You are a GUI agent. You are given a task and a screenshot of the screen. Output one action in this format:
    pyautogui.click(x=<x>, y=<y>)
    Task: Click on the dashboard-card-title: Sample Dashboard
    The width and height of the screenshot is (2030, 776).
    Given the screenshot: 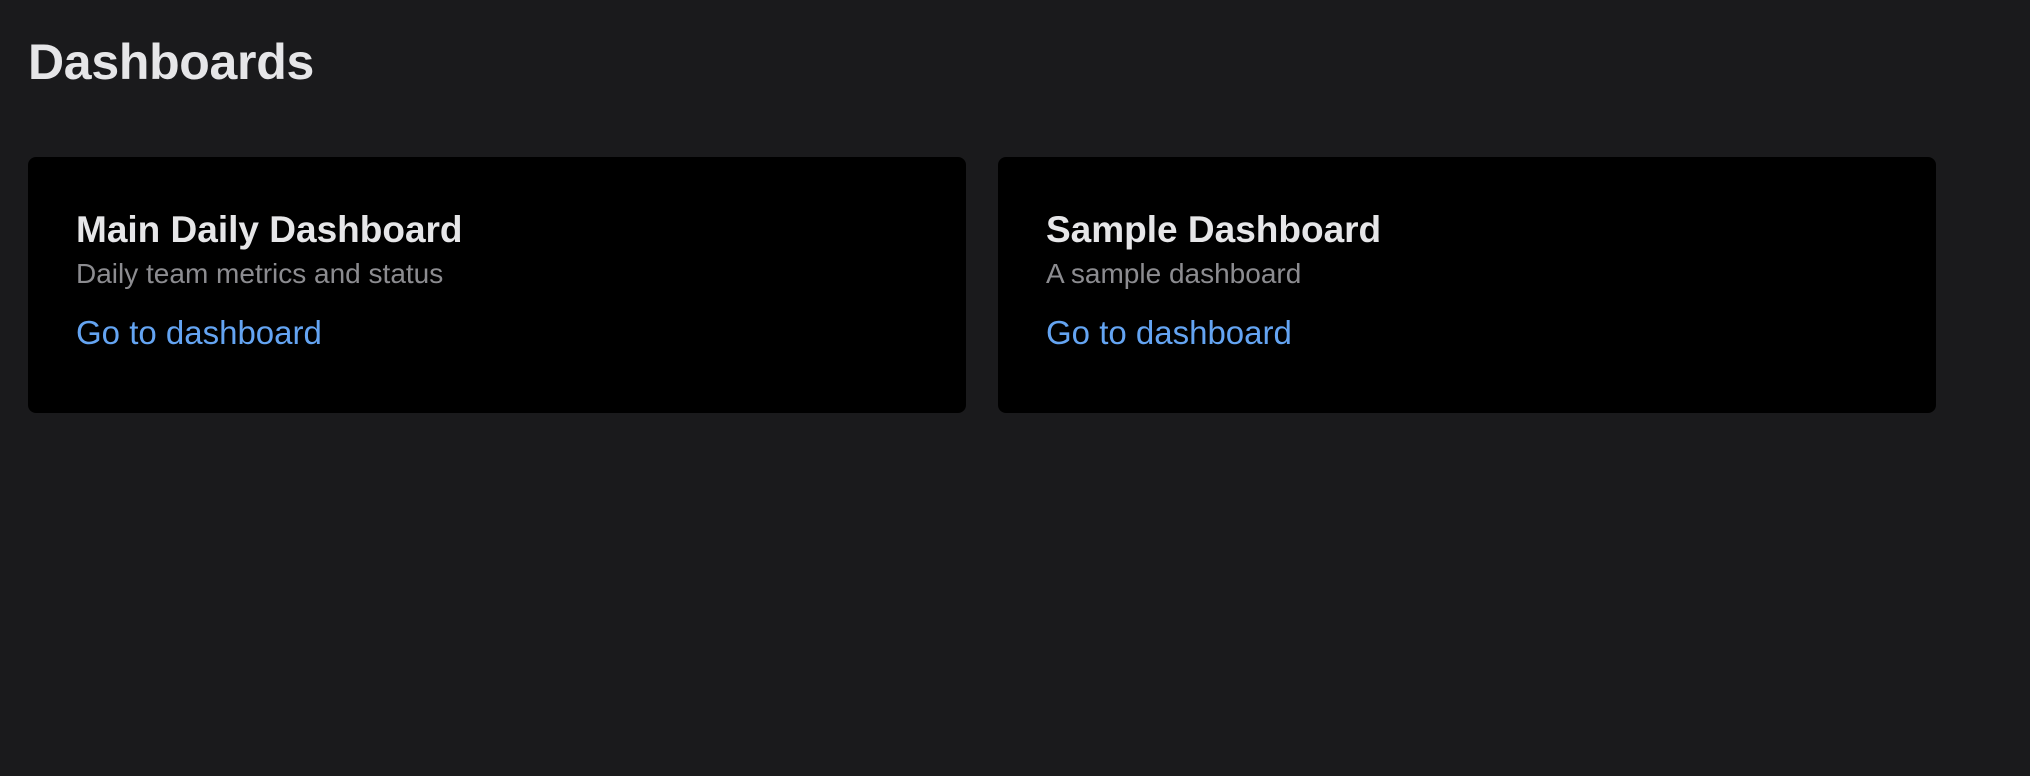 What is the action you would take?
    pyautogui.click(x=1214, y=229)
    